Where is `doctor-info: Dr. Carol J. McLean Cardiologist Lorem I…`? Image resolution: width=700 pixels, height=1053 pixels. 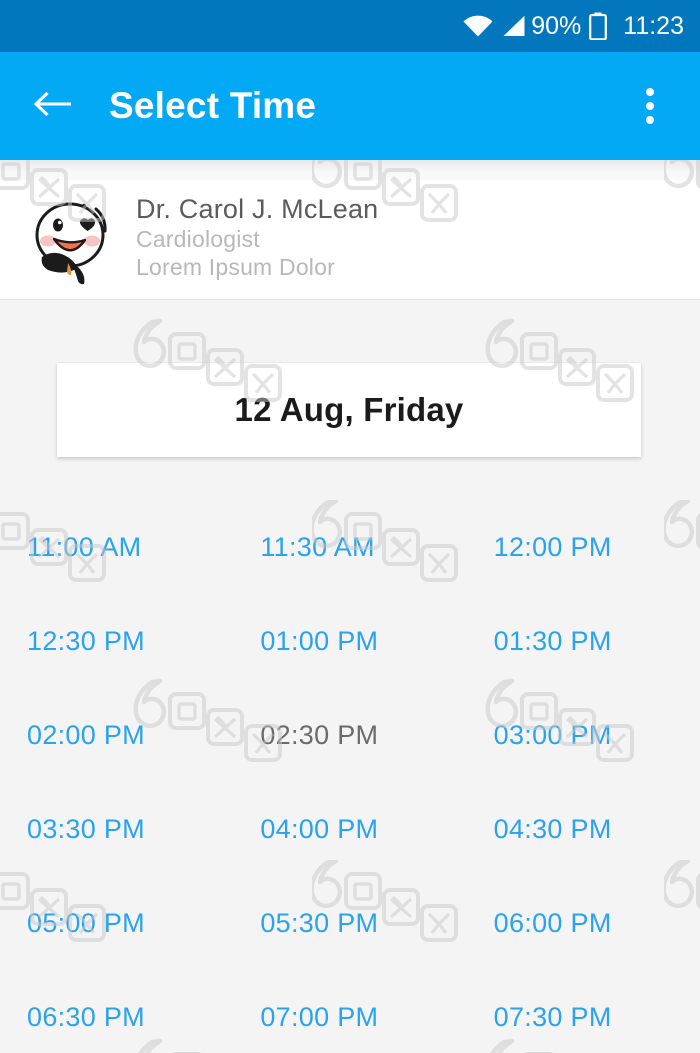 doctor-info: Dr. Carol J. McLean Cardiologist Lorem I… is located at coordinates (257, 238).